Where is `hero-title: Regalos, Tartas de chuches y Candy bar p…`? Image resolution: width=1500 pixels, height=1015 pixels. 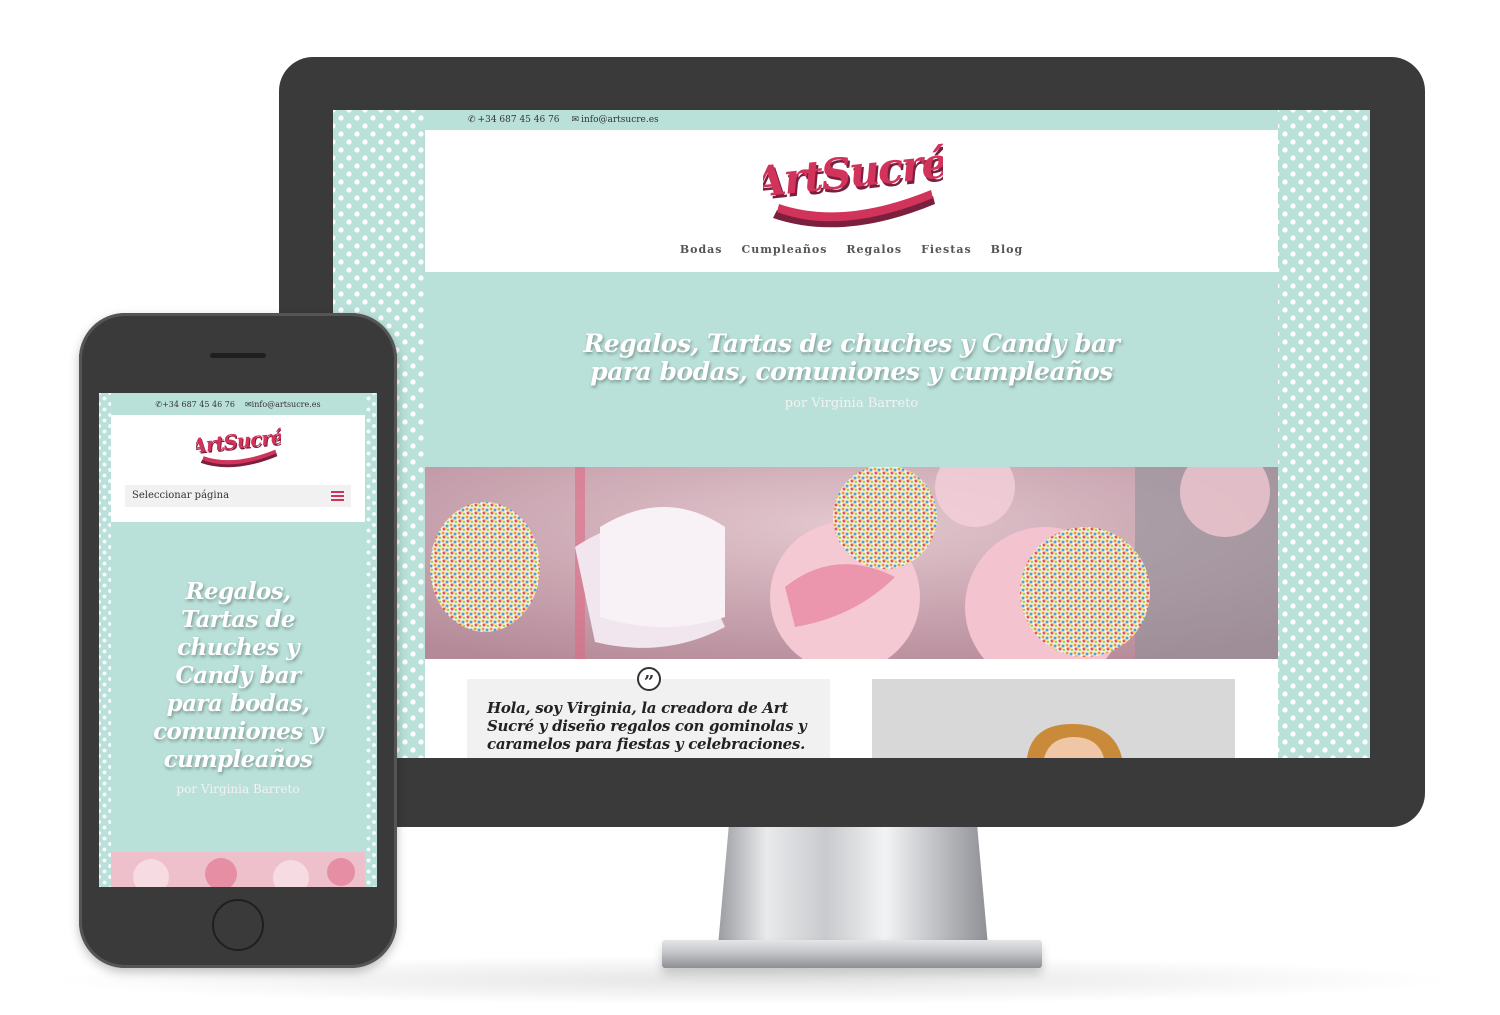
hero-title: Regalos, Tartas de chuches y Candy bar p… is located at coordinates (851, 357).